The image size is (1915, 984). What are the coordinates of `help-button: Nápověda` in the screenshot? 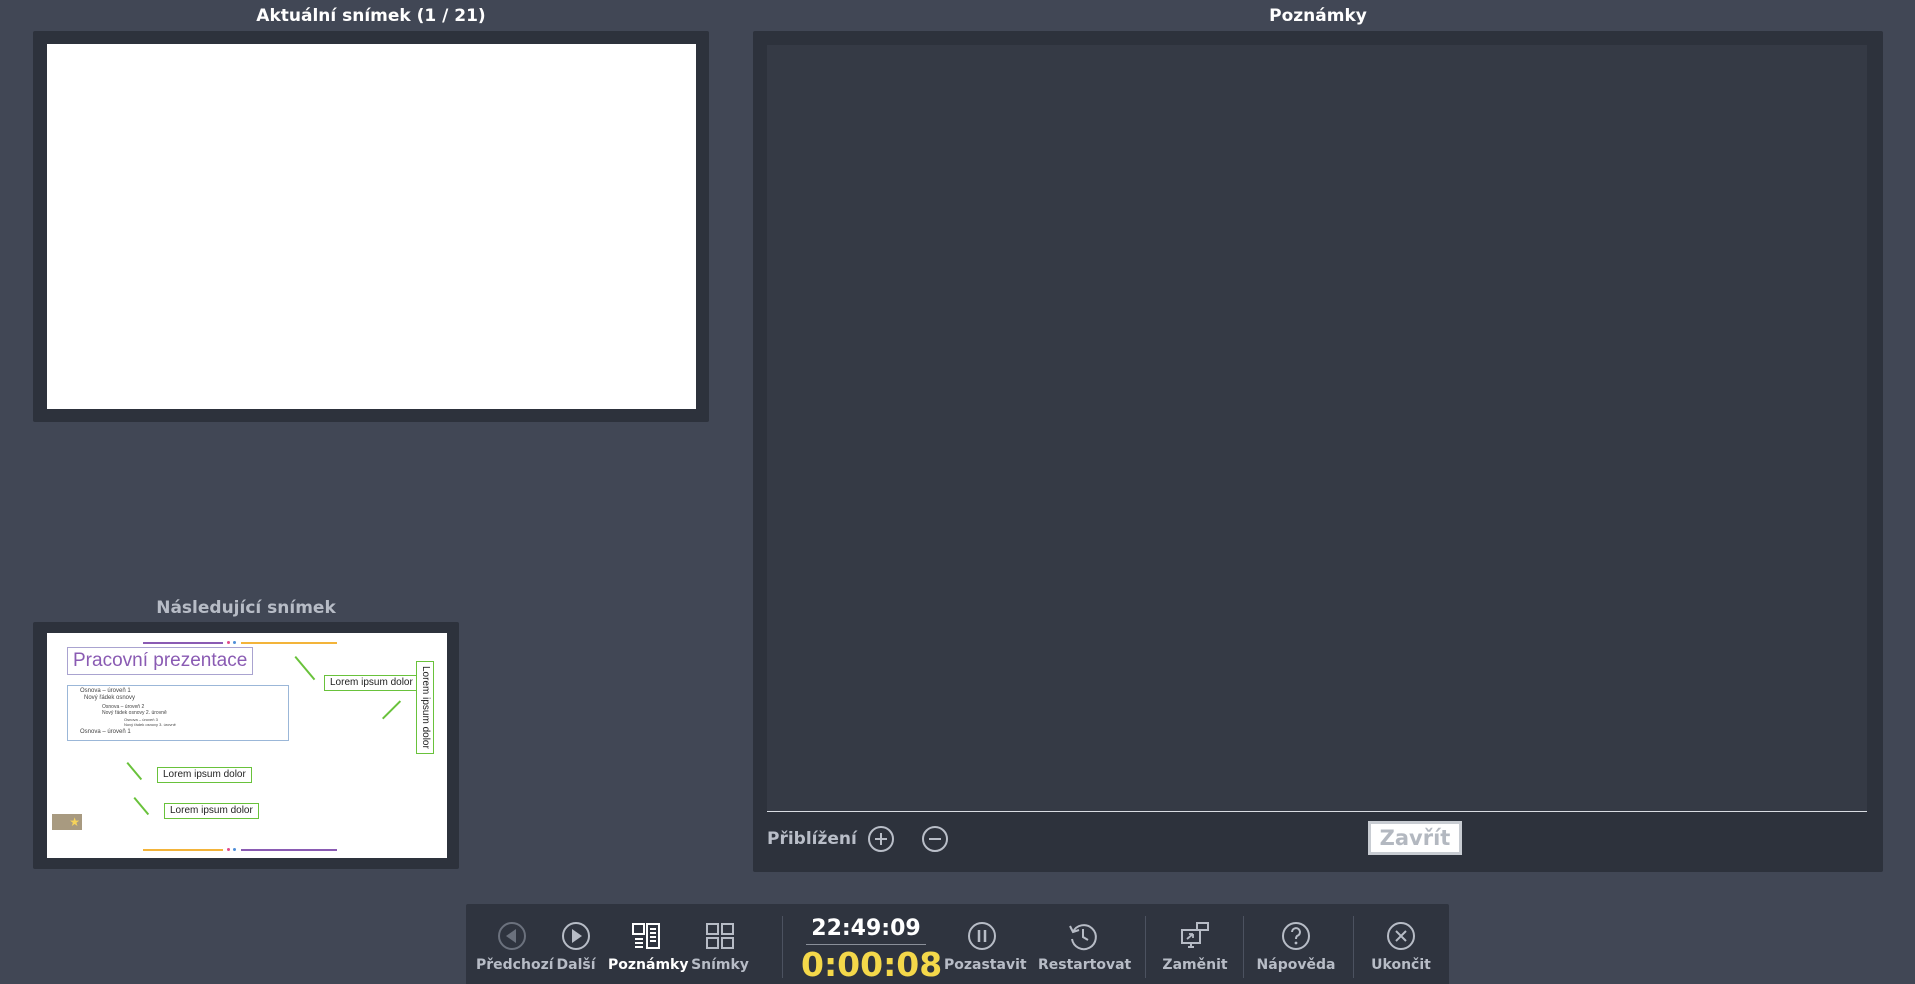 It's located at (1296, 947).